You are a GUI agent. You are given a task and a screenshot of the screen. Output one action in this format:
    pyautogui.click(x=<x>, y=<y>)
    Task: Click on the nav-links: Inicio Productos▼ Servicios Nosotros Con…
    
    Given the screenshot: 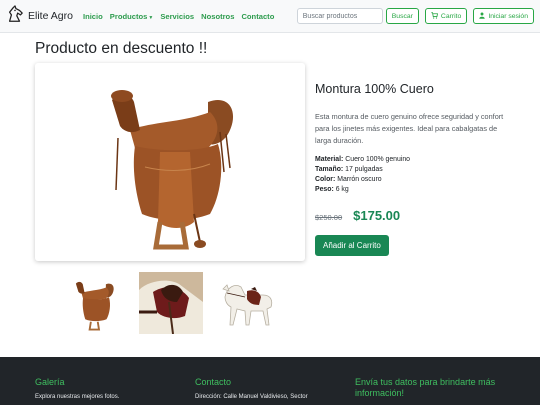 What is the action you would take?
    pyautogui.click(x=178, y=16)
    